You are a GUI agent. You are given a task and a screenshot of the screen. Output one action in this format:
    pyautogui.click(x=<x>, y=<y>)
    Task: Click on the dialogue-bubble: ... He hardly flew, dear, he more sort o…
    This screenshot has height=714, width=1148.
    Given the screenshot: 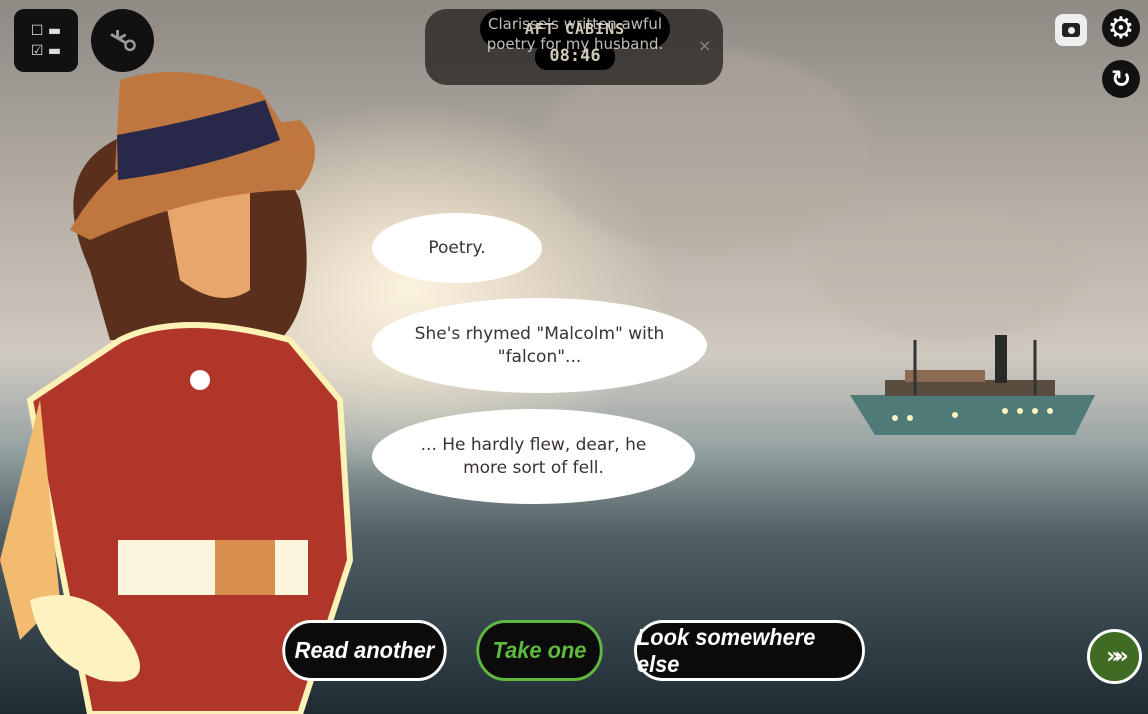 What is the action you would take?
    pyautogui.click(x=533, y=456)
    